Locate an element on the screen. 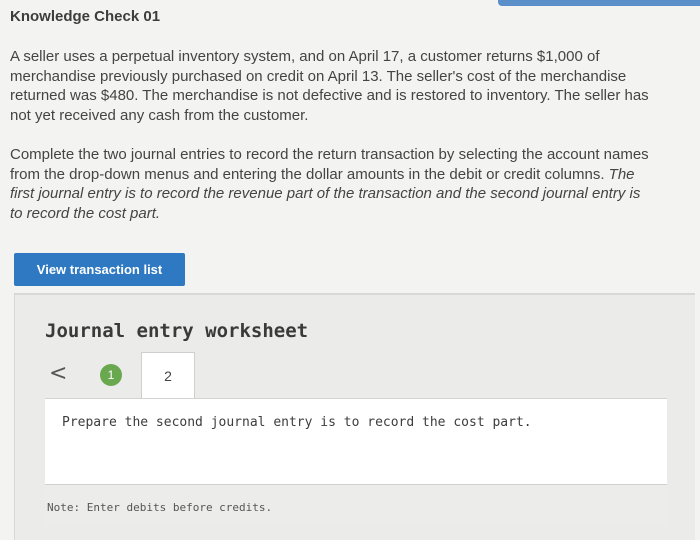 Image resolution: width=700 pixels, height=540 pixels. chevron-left-icon: < is located at coordinates (58, 373).